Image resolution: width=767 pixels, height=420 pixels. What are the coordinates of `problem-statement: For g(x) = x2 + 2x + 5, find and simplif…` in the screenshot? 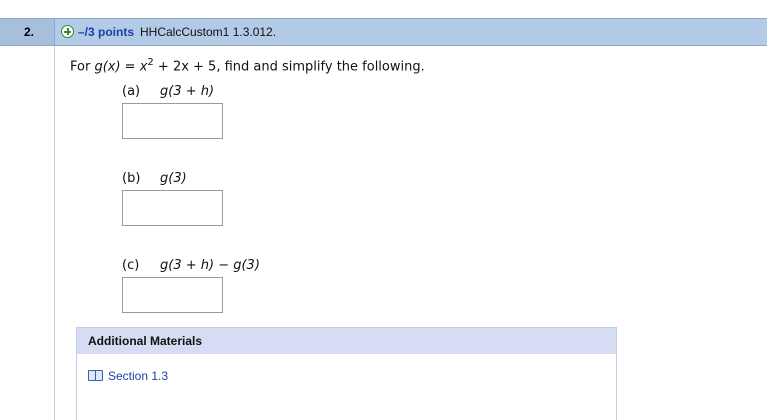 It's located at (247, 65).